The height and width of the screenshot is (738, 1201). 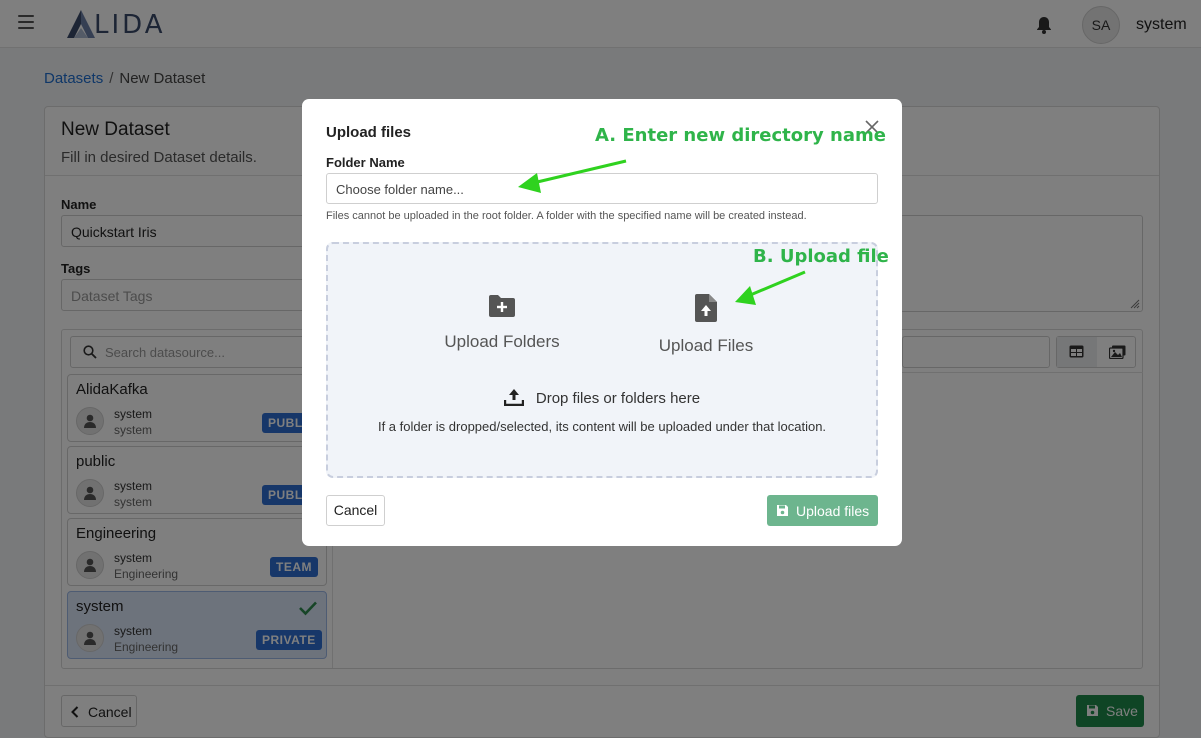 I want to click on drop-label: Drop files or folders here, so click(x=618, y=398).